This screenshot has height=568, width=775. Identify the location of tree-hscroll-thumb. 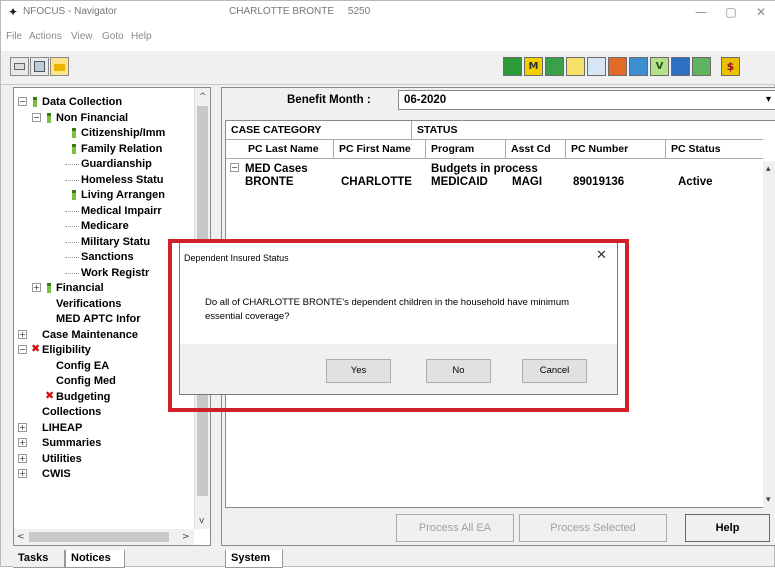
(99, 537).